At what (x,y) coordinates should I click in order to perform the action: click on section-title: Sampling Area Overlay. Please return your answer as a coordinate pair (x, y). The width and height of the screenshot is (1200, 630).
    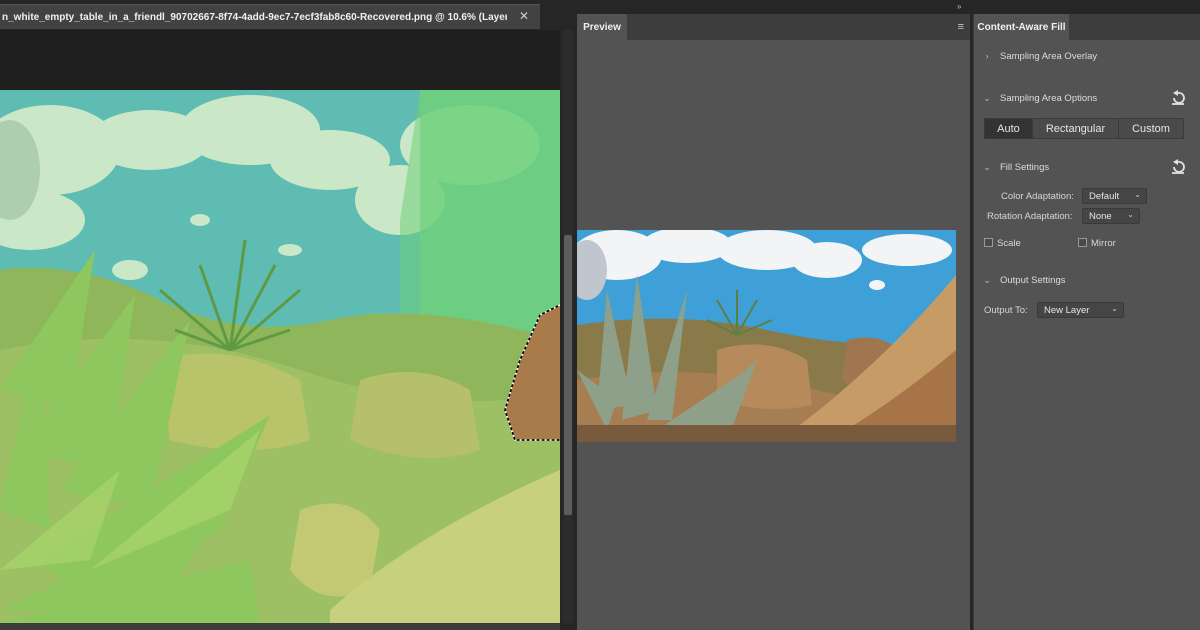
    Looking at the image, I should click on (1049, 56).